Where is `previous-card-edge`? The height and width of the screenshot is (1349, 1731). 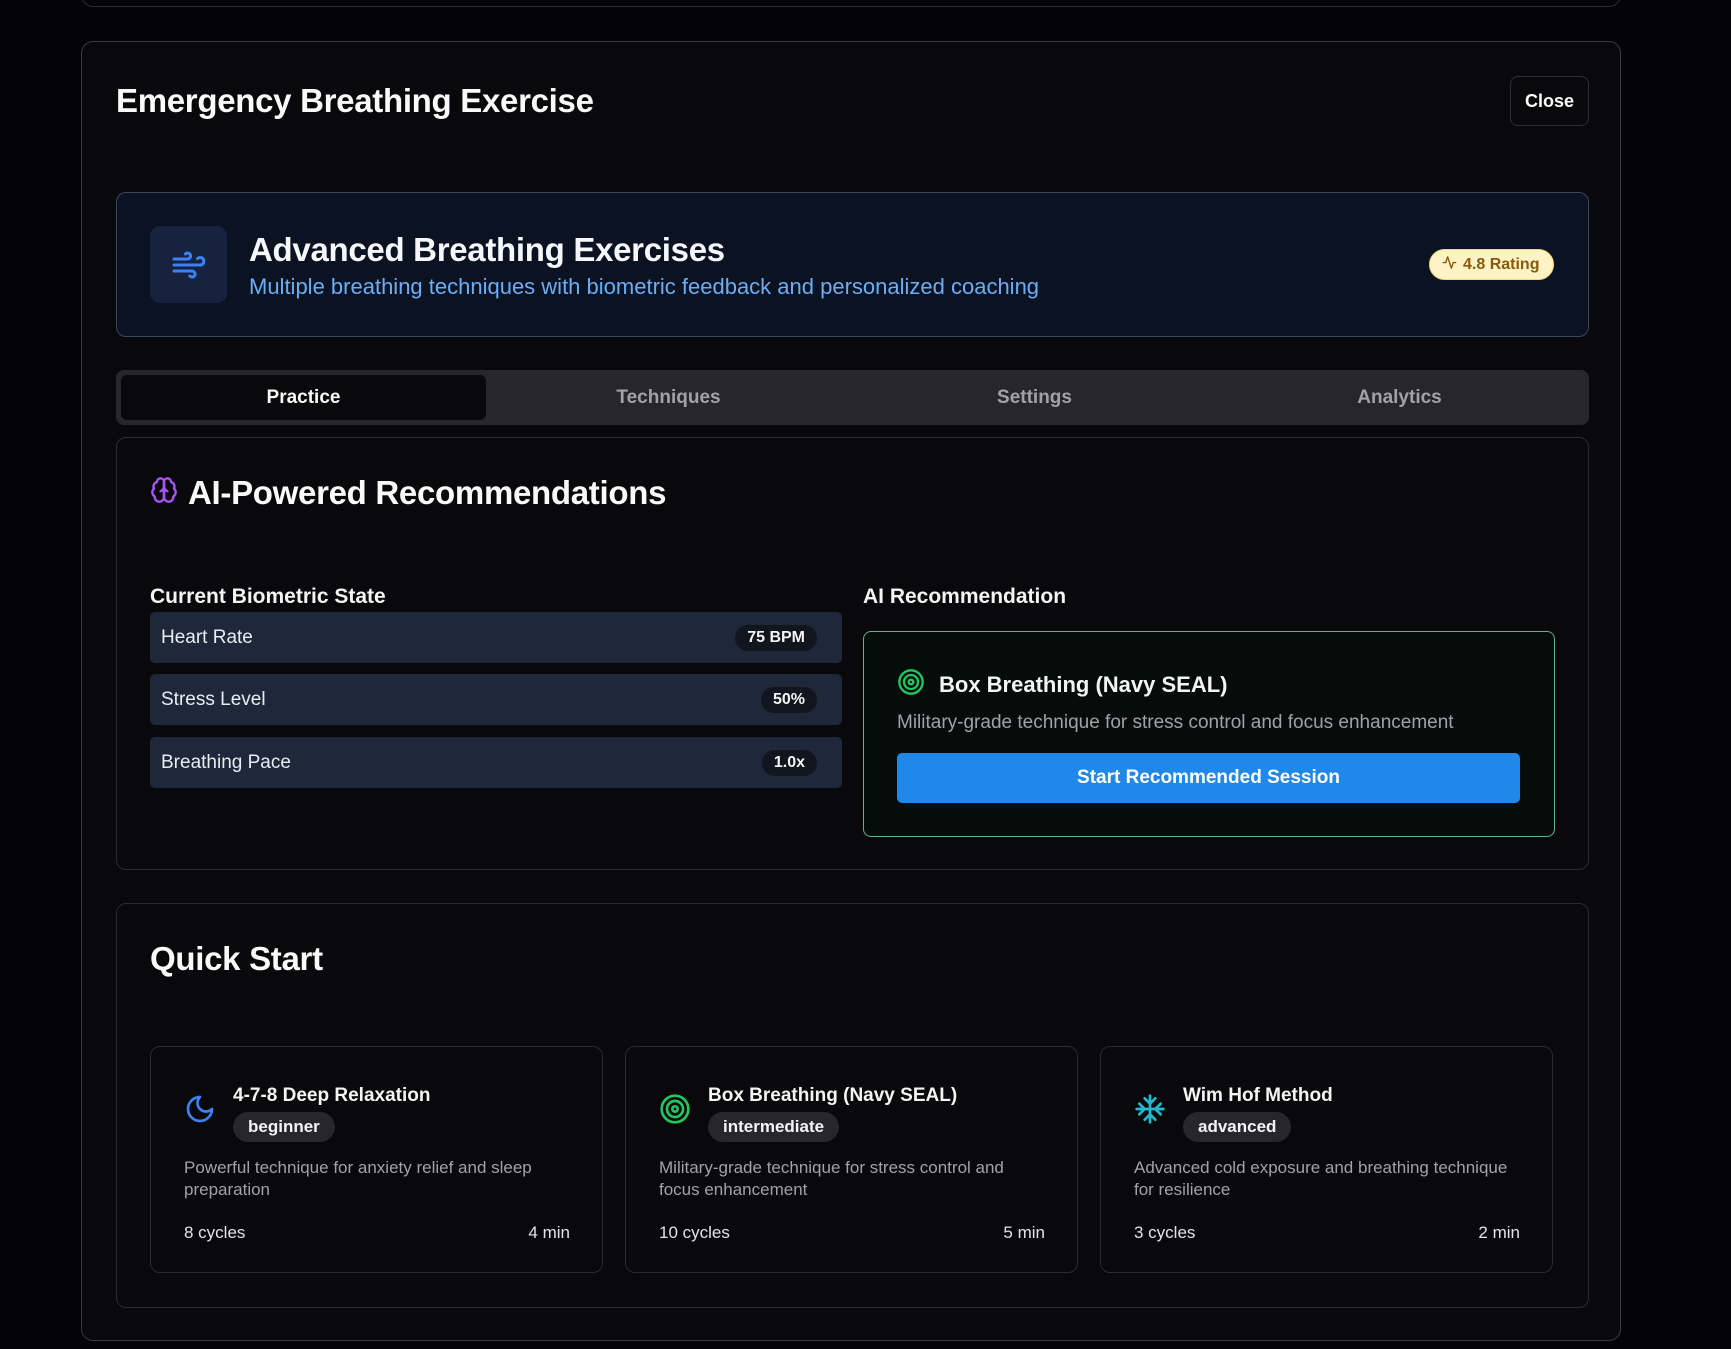
previous-card-edge is located at coordinates (851, 3).